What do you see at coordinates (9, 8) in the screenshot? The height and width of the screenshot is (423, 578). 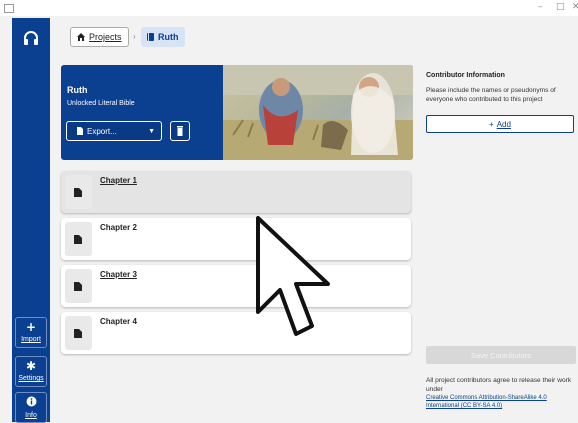 I see `app-window-icon` at bounding box center [9, 8].